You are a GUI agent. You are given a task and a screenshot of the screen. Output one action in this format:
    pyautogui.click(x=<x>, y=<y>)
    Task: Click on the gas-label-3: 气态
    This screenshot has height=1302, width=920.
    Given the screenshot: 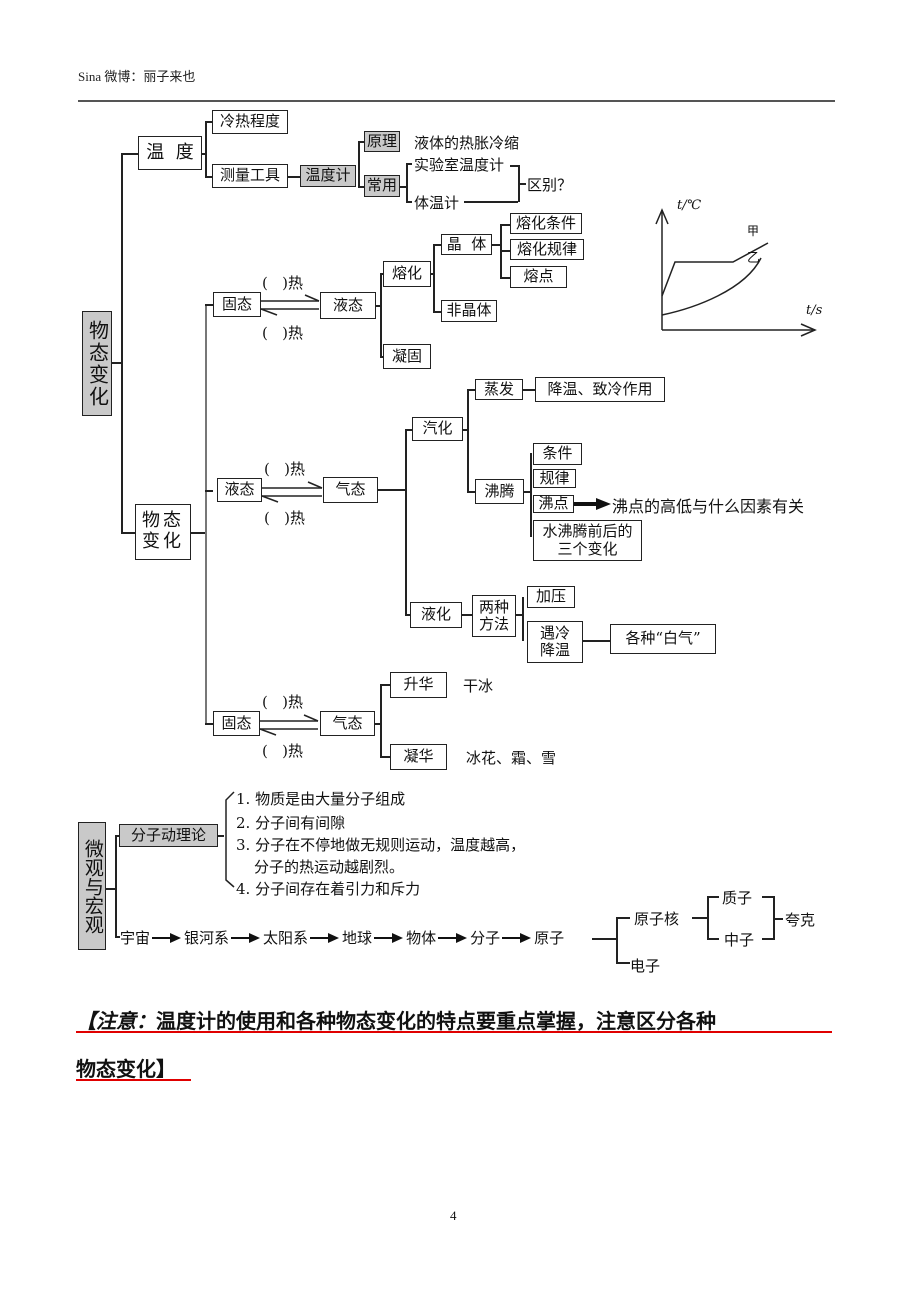 What is the action you would take?
    pyautogui.click(x=347, y=722)
    